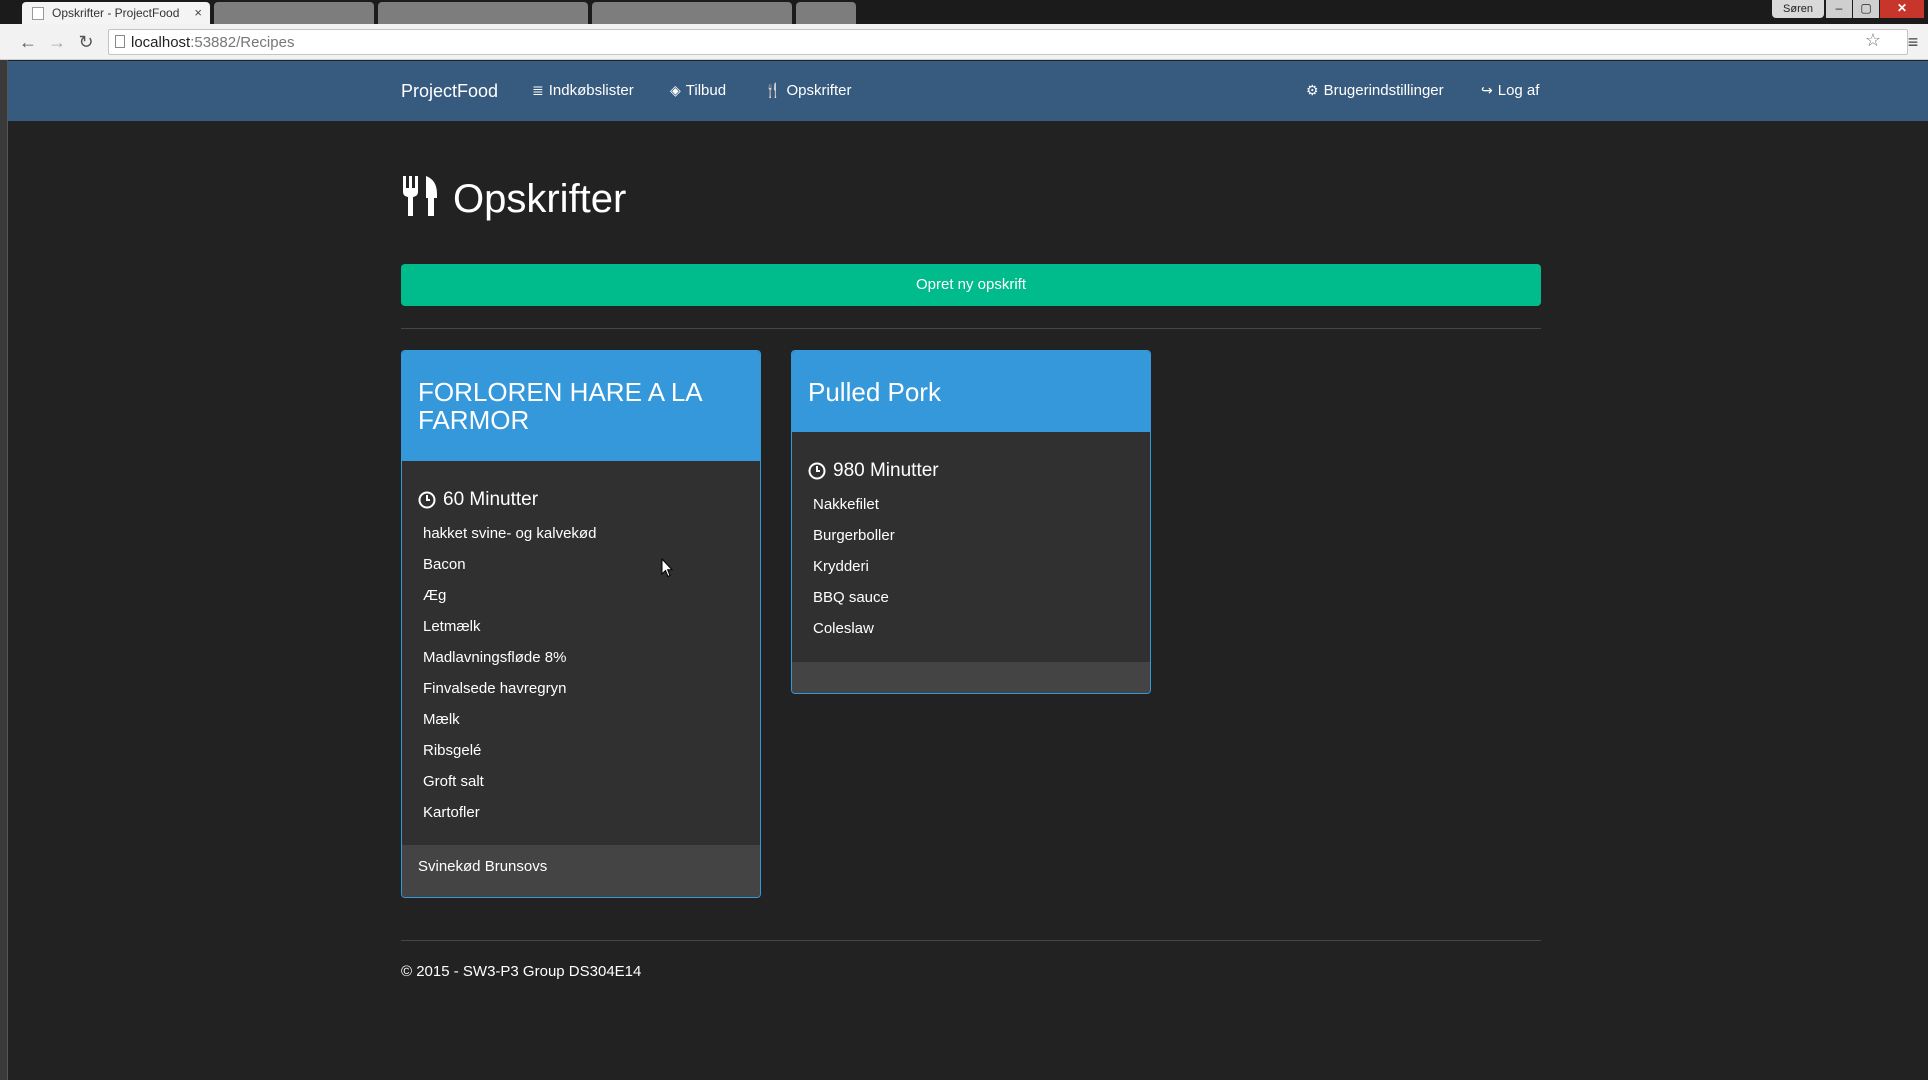  I want to click on nav-link-offers: ◈ Tilbud, so click(698, 90).